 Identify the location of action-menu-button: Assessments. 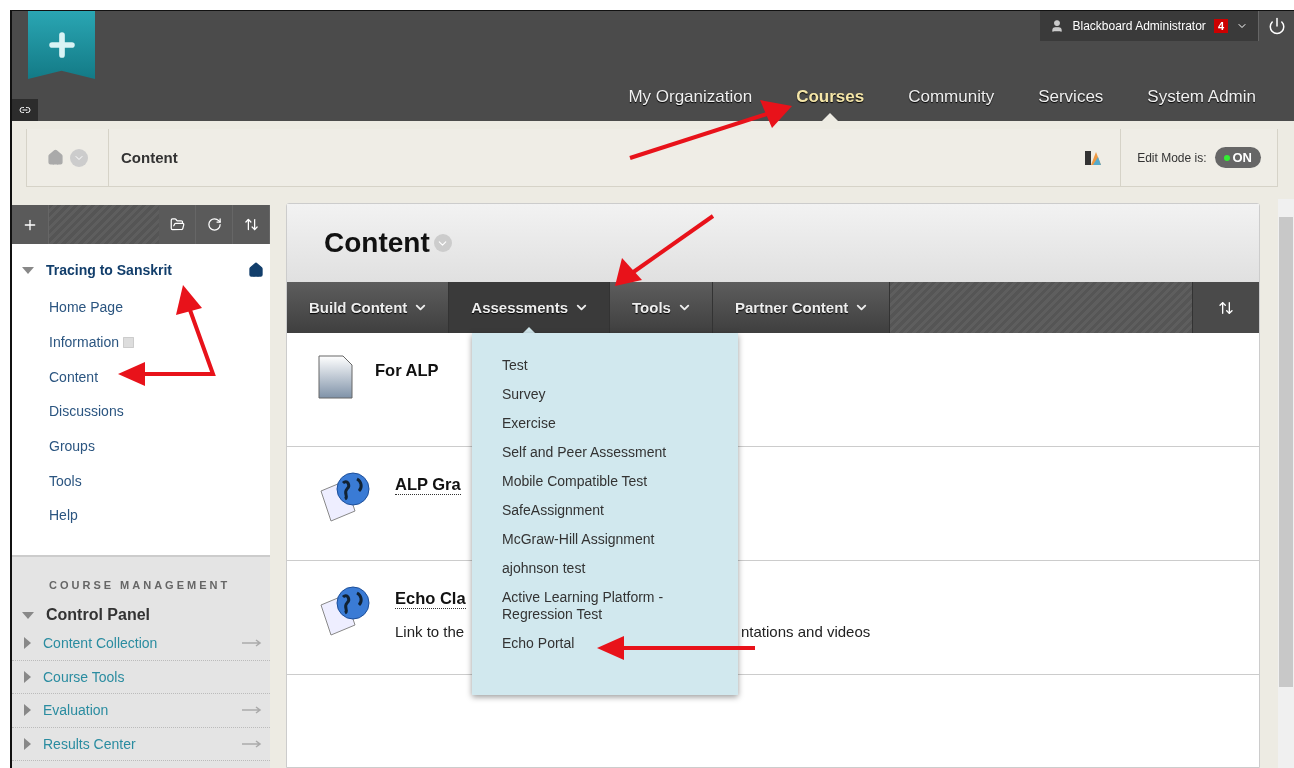
(530, 307).